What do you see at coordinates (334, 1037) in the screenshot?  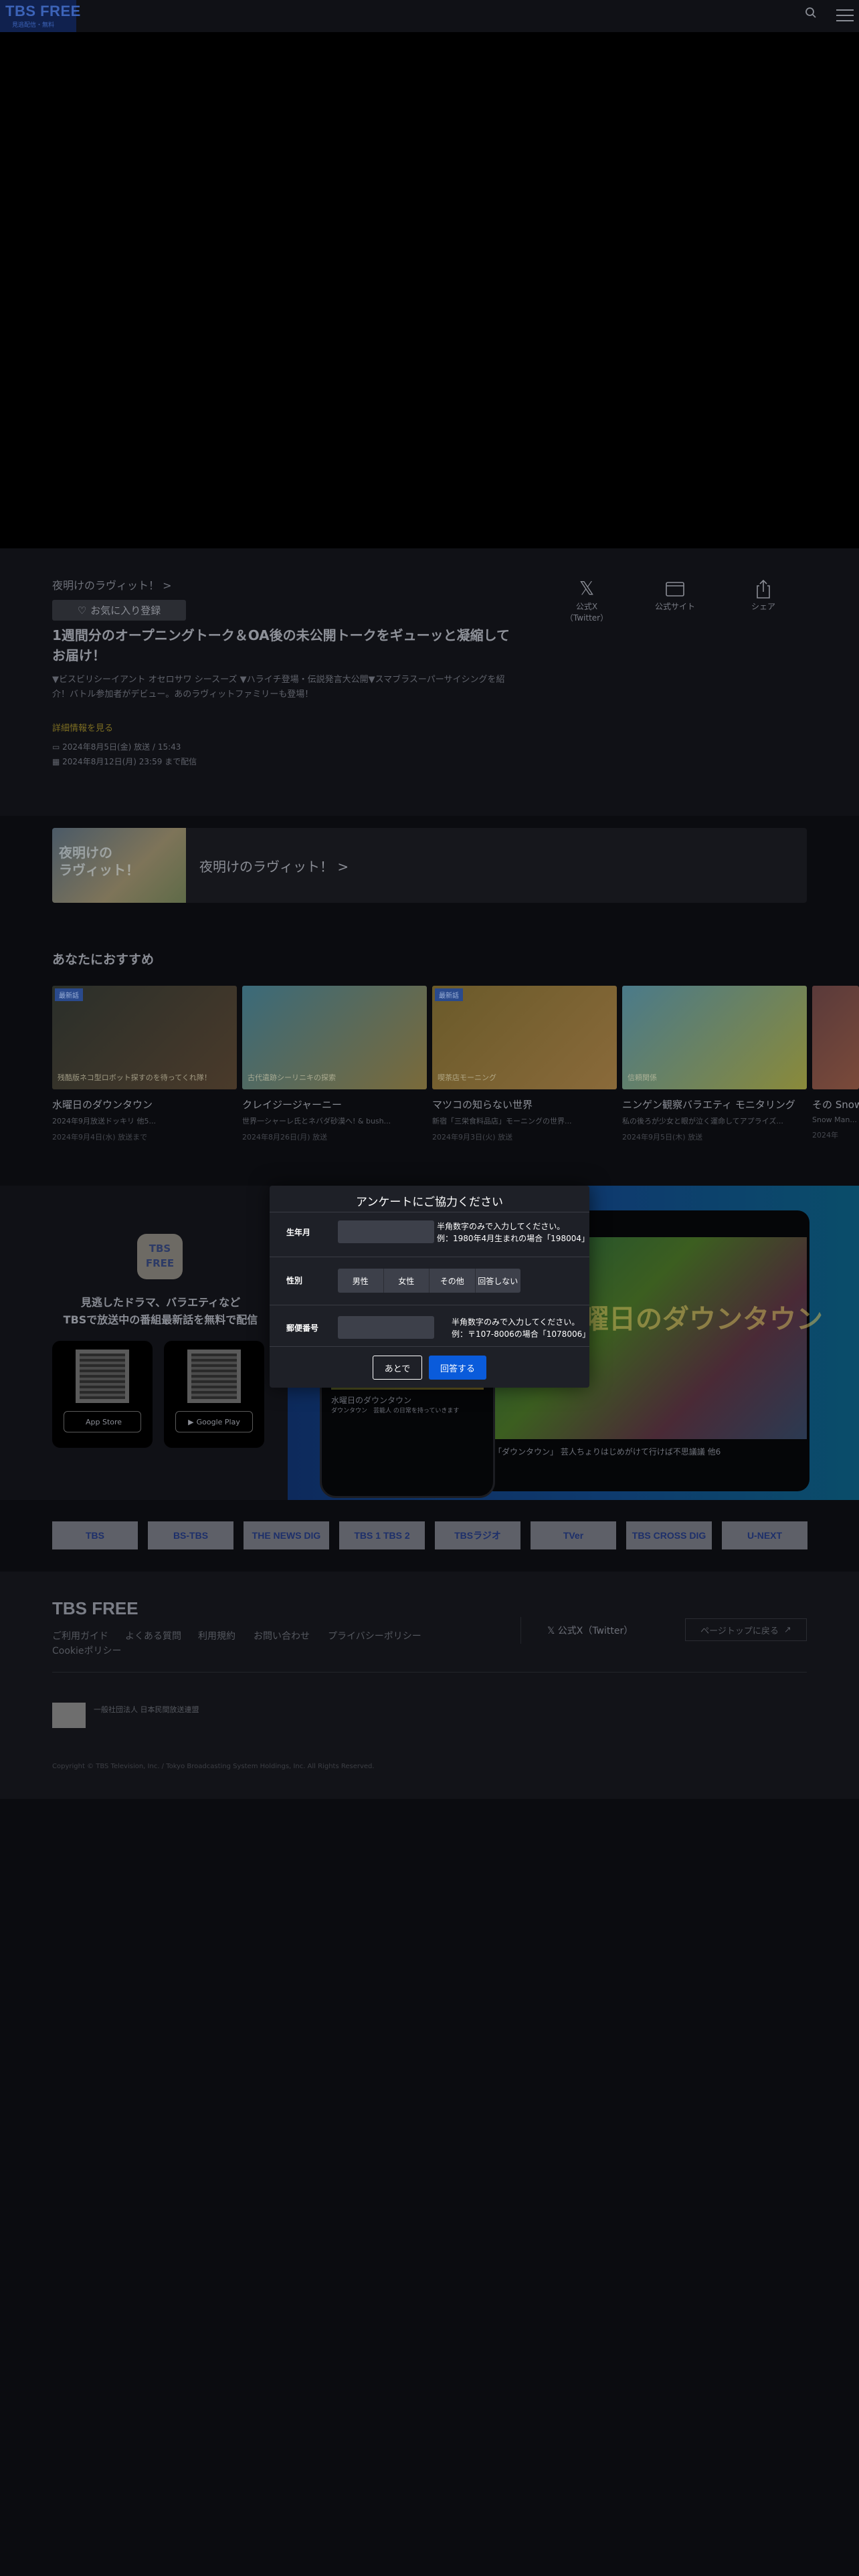 I see `recommend-thumbnail: 古代遺跡シーリニキの探索` at bounding box center [334, 1037].